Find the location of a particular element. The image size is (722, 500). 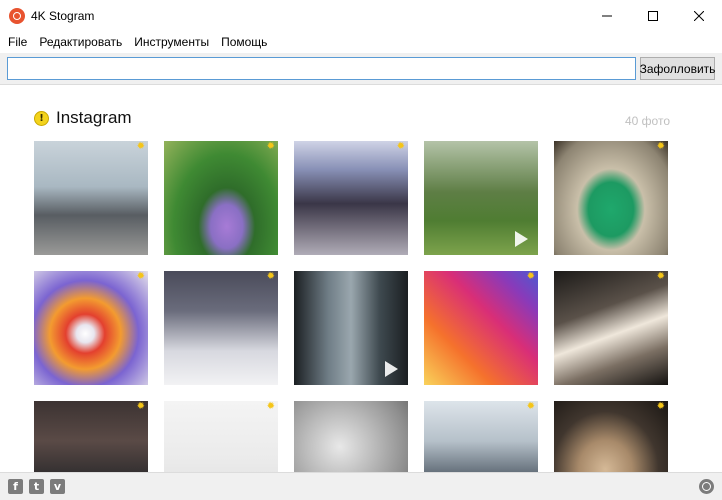

section-title: Instagram is located at coordinates (94, 117).